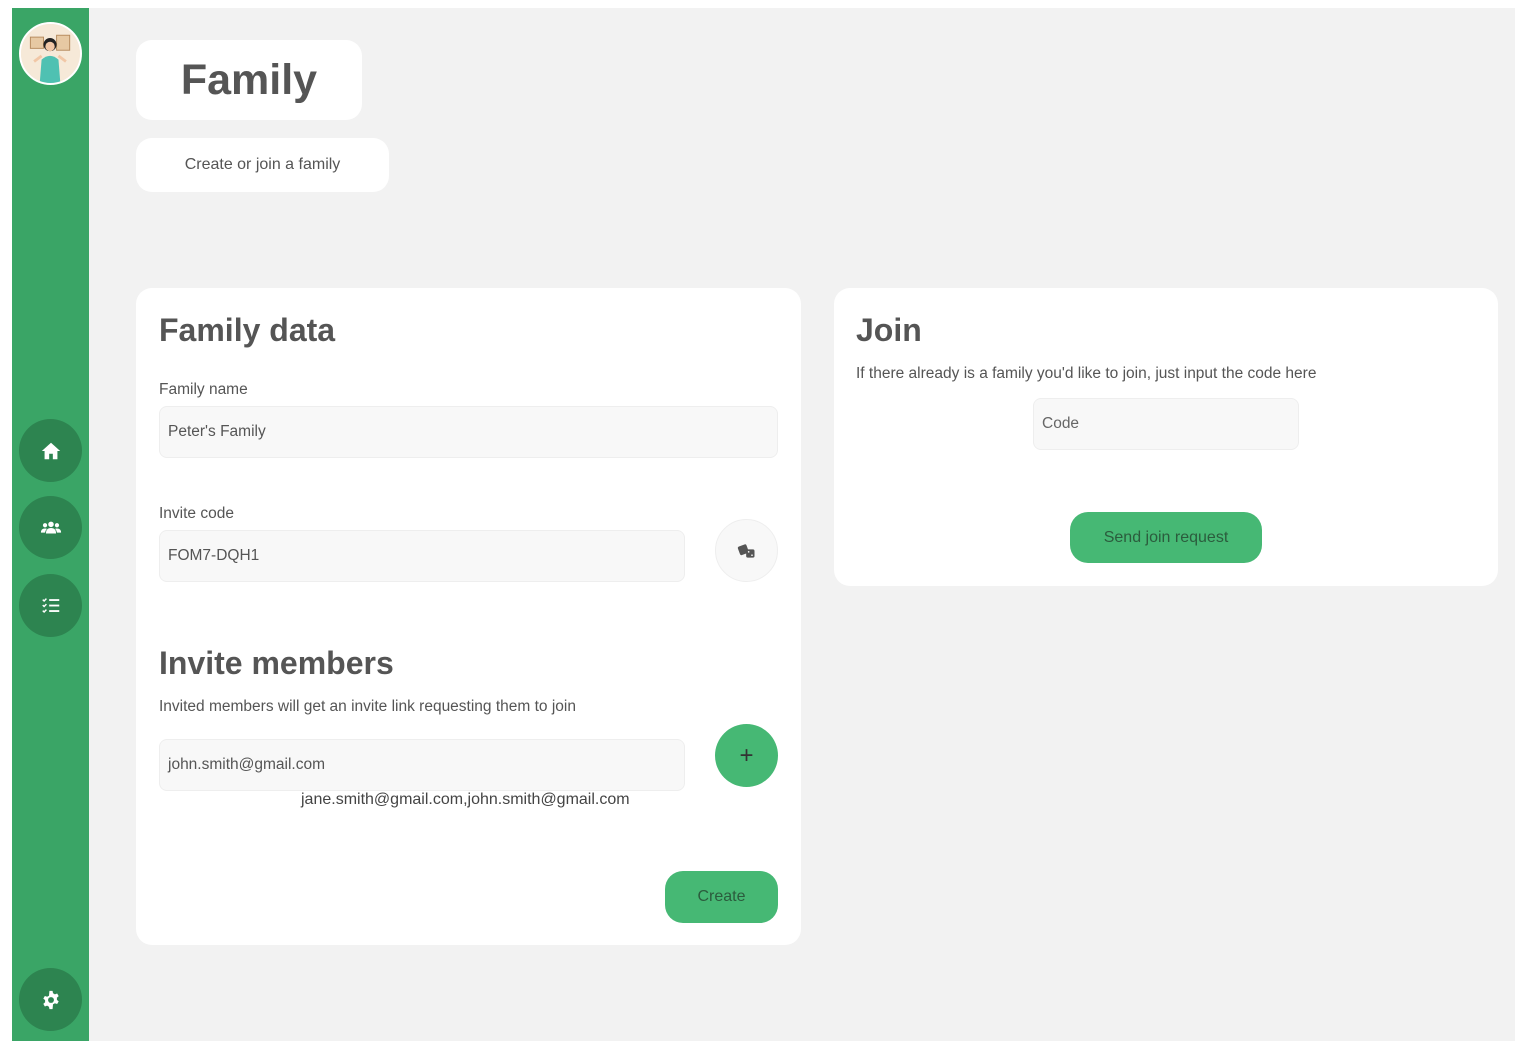 This screenshot has width=1515, height=1041. I want to click on gear-icon, so click(50, 999).